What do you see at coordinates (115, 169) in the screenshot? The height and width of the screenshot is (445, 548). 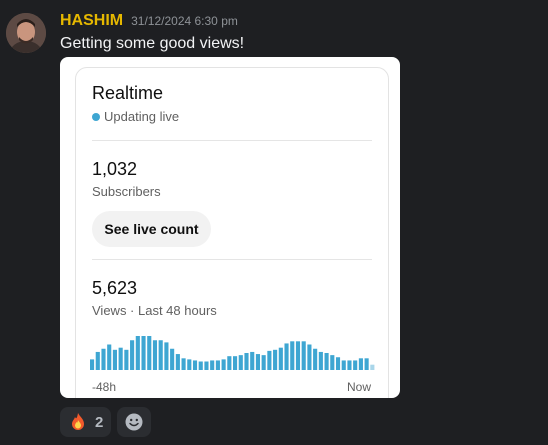 I see `subscribers-count: 1,032` at bounding box center [115, 169].